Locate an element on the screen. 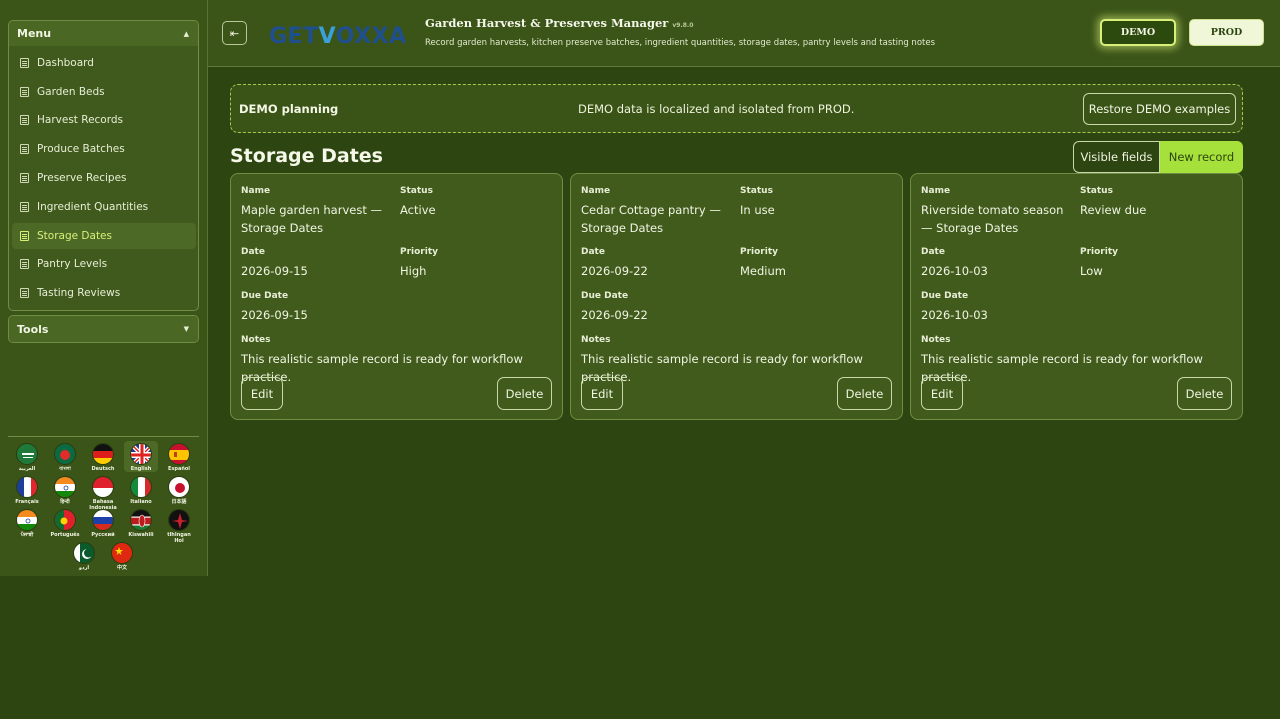 This screenshot has width=1280, height=719. pakistan-flag-icon is located at coordinates (84, 553).